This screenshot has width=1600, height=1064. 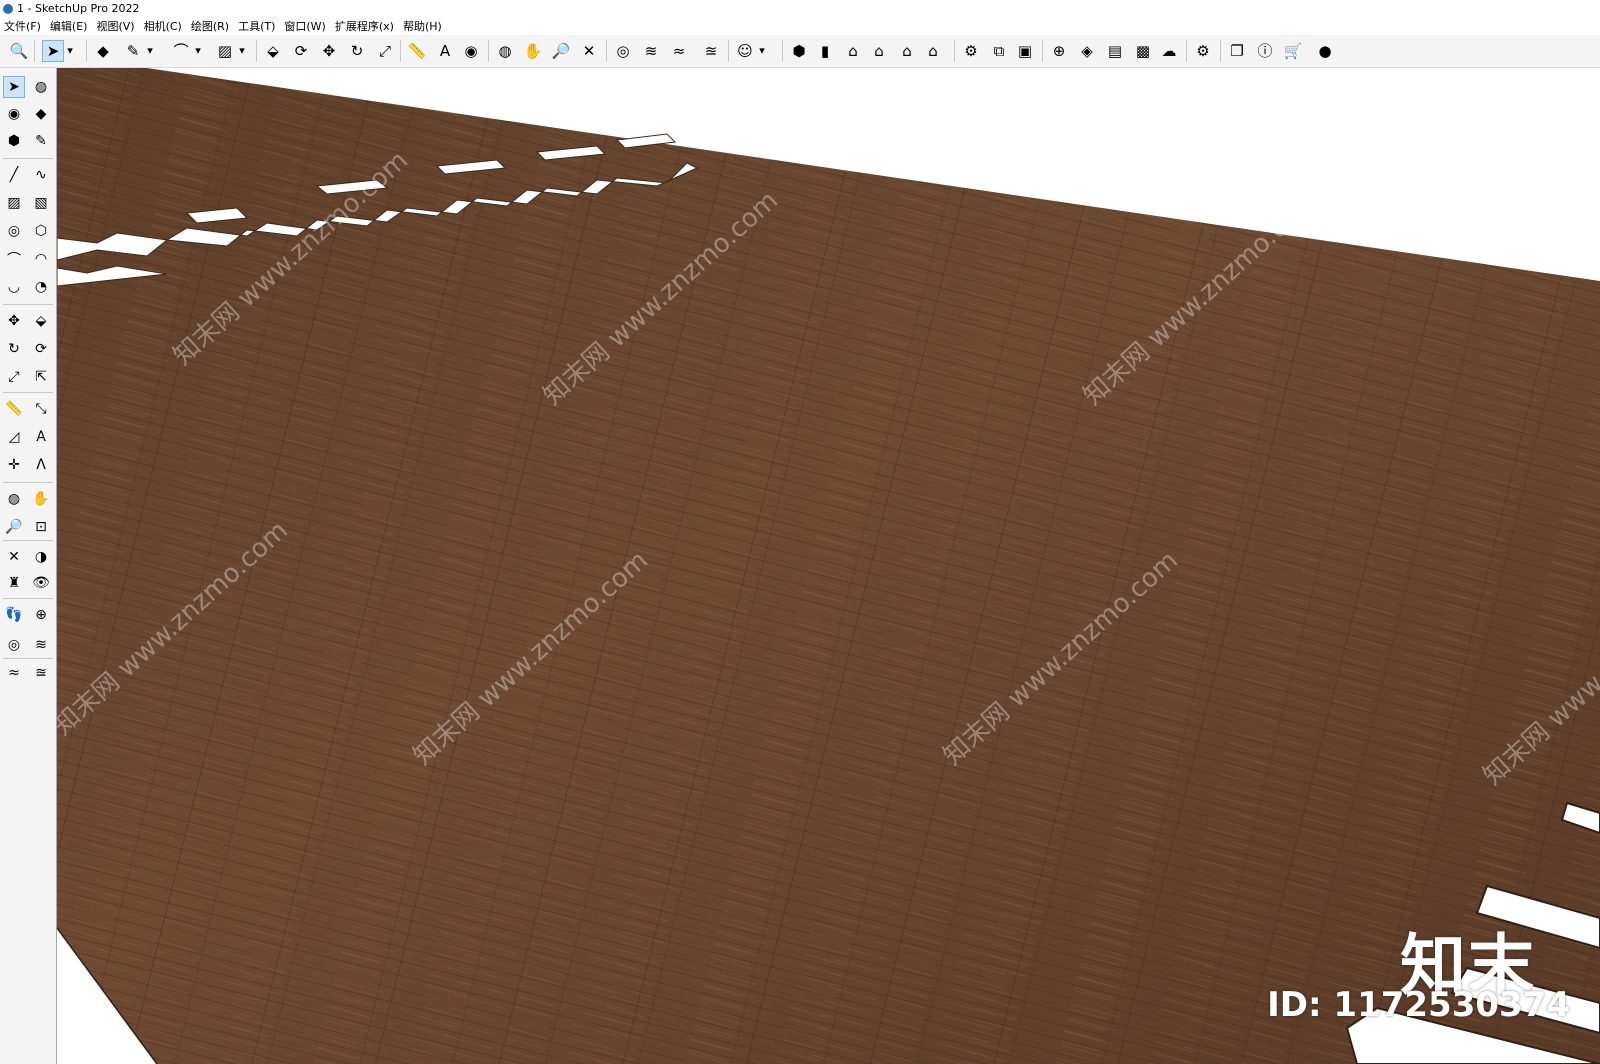 I want to click on line-tool-button: ╱, so click(x=14, y=175).